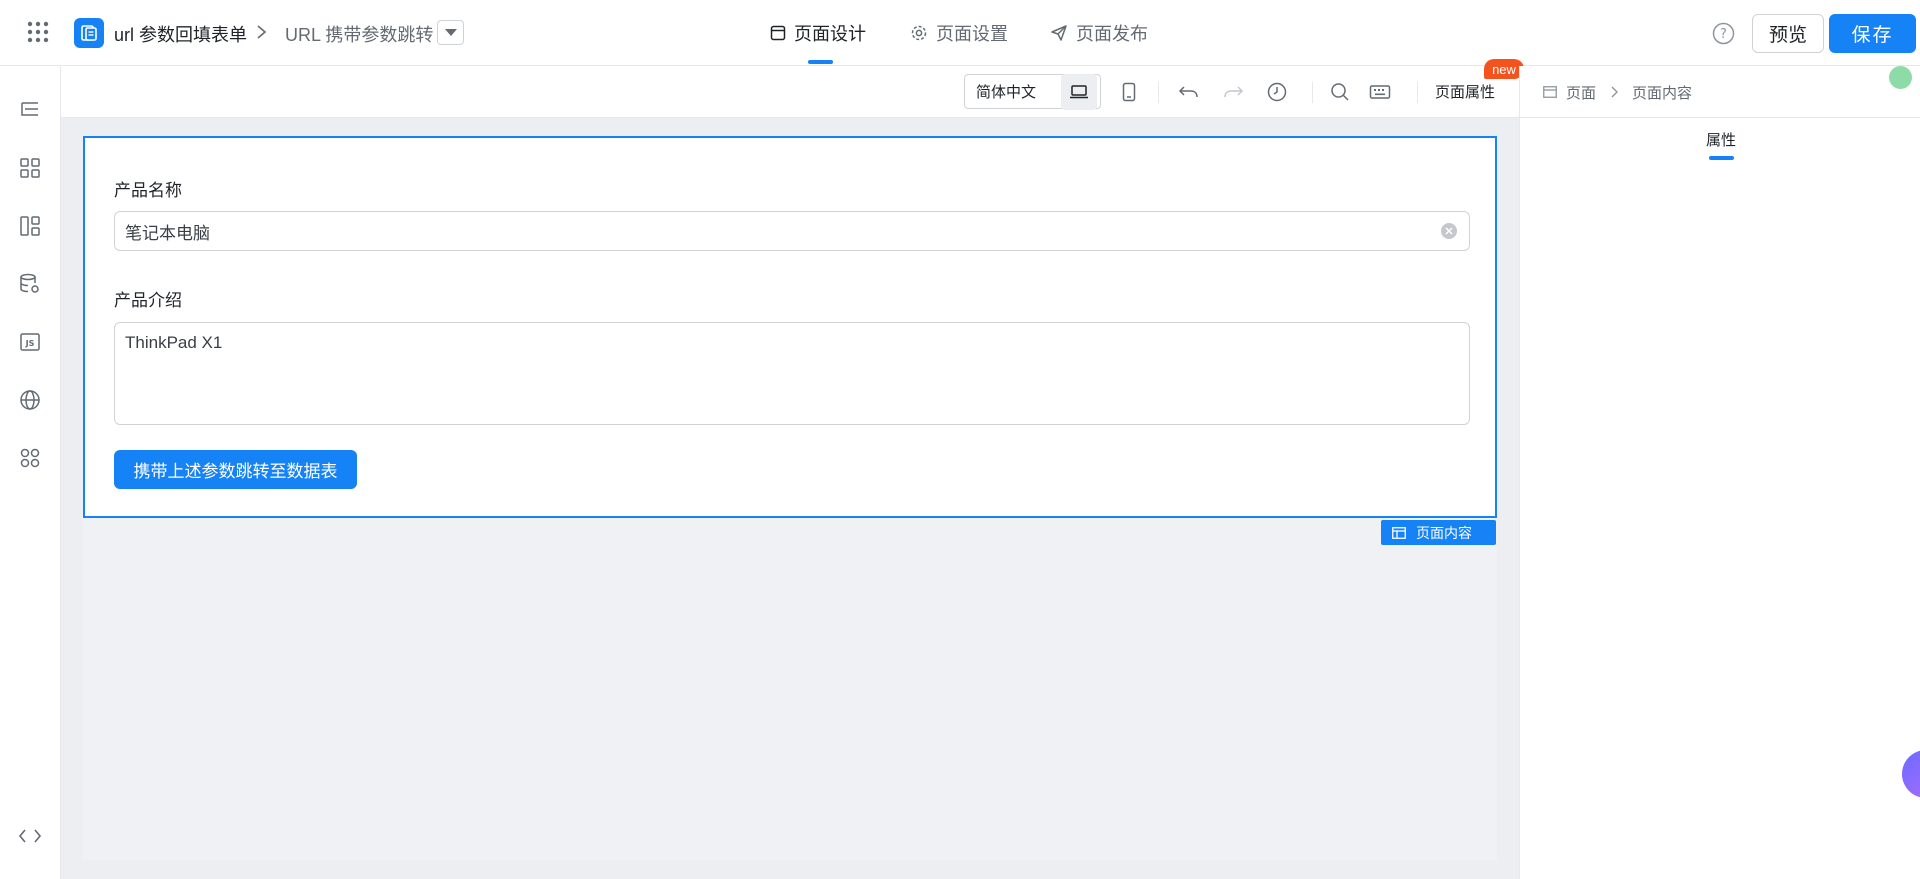  What do you see at coordinates (1721, 139) in the screenshot?
I see `tab-properties: 属性` at bounding box center [1721, 139].